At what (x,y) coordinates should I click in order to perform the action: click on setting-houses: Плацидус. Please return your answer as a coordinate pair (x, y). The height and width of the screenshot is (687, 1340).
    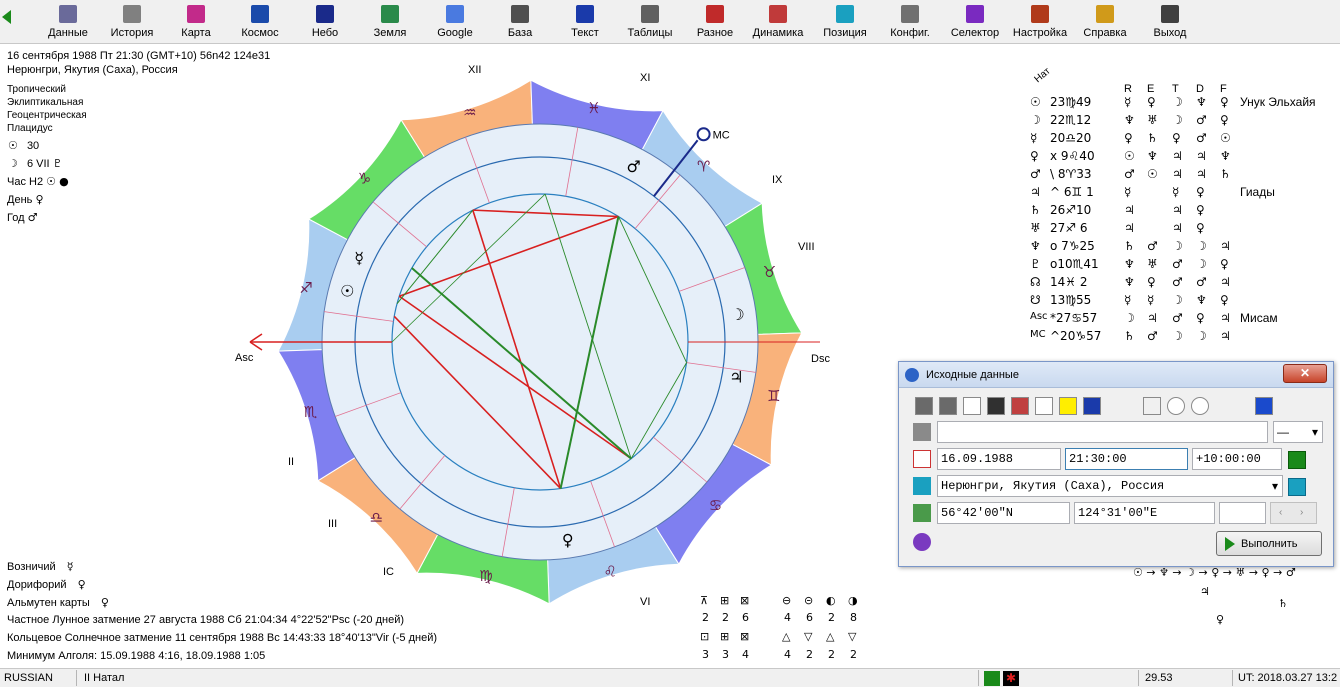
    Looking at the image, I should click on (30, 128).